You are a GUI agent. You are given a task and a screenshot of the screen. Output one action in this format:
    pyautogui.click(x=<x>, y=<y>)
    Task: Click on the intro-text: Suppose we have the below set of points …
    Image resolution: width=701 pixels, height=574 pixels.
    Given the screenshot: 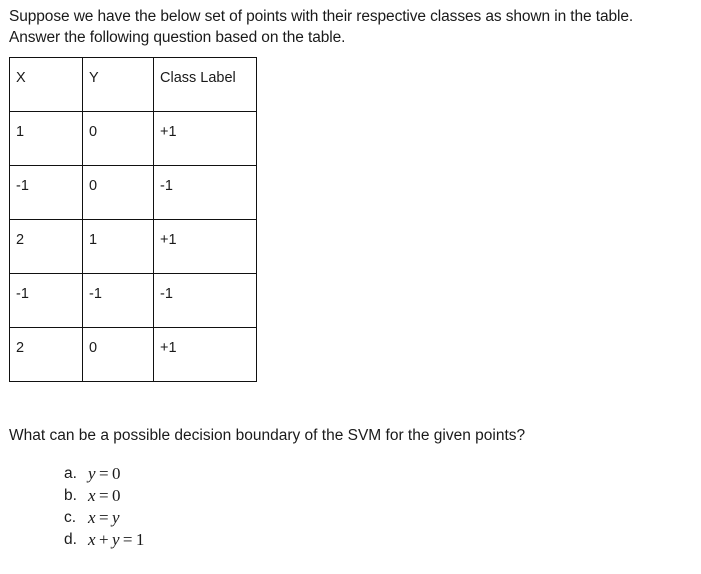 What is the action you would take?
    pyautogui.click(x=354, y=27)
    